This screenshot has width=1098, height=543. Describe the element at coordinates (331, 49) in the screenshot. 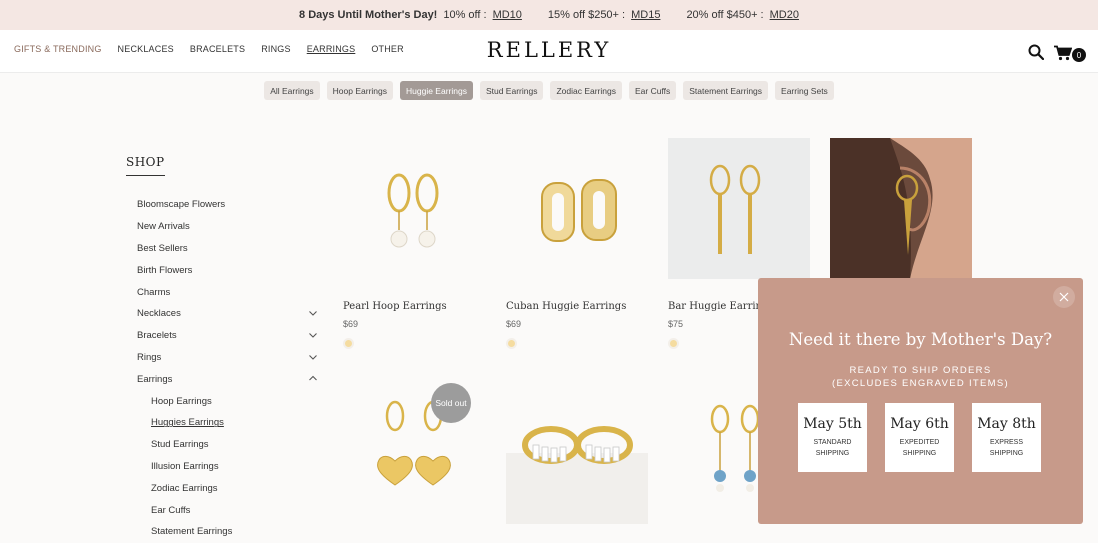

I see `nav-earrings: EARRINGS` at that location.